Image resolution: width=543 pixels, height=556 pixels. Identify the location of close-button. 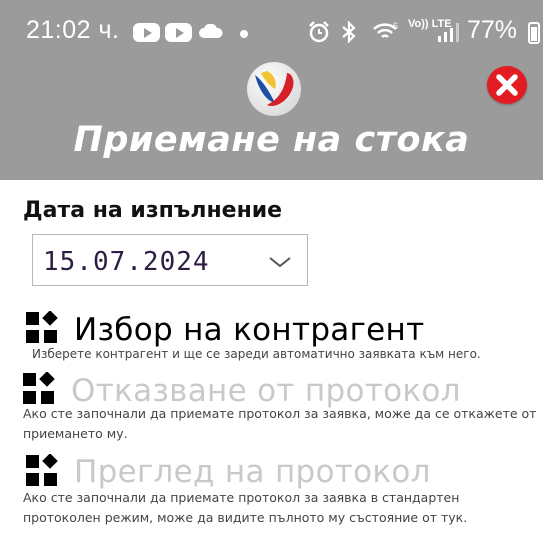
(507, 85).